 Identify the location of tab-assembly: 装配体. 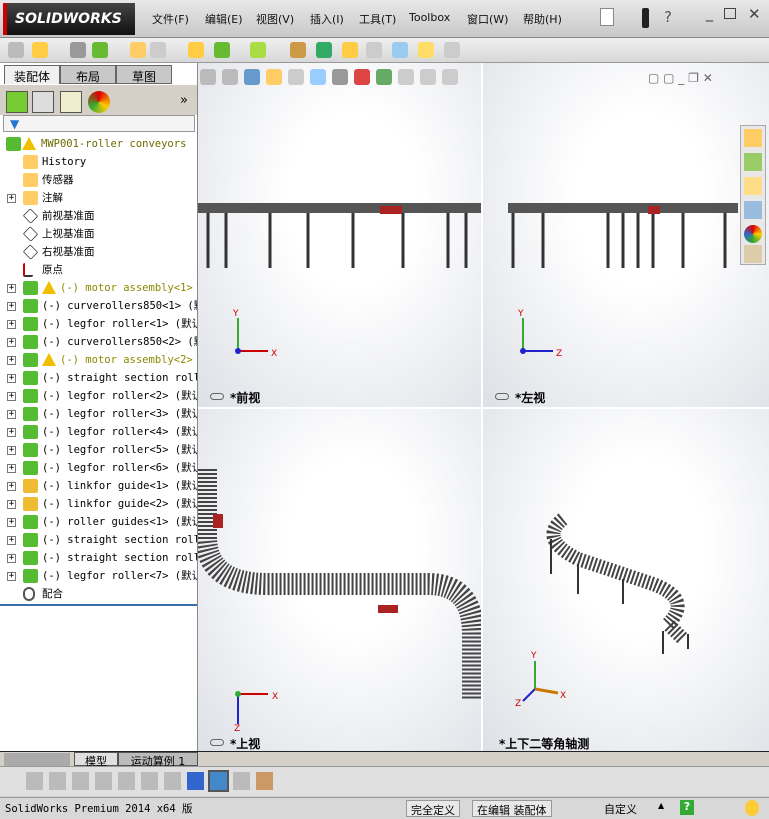
(32, 74).